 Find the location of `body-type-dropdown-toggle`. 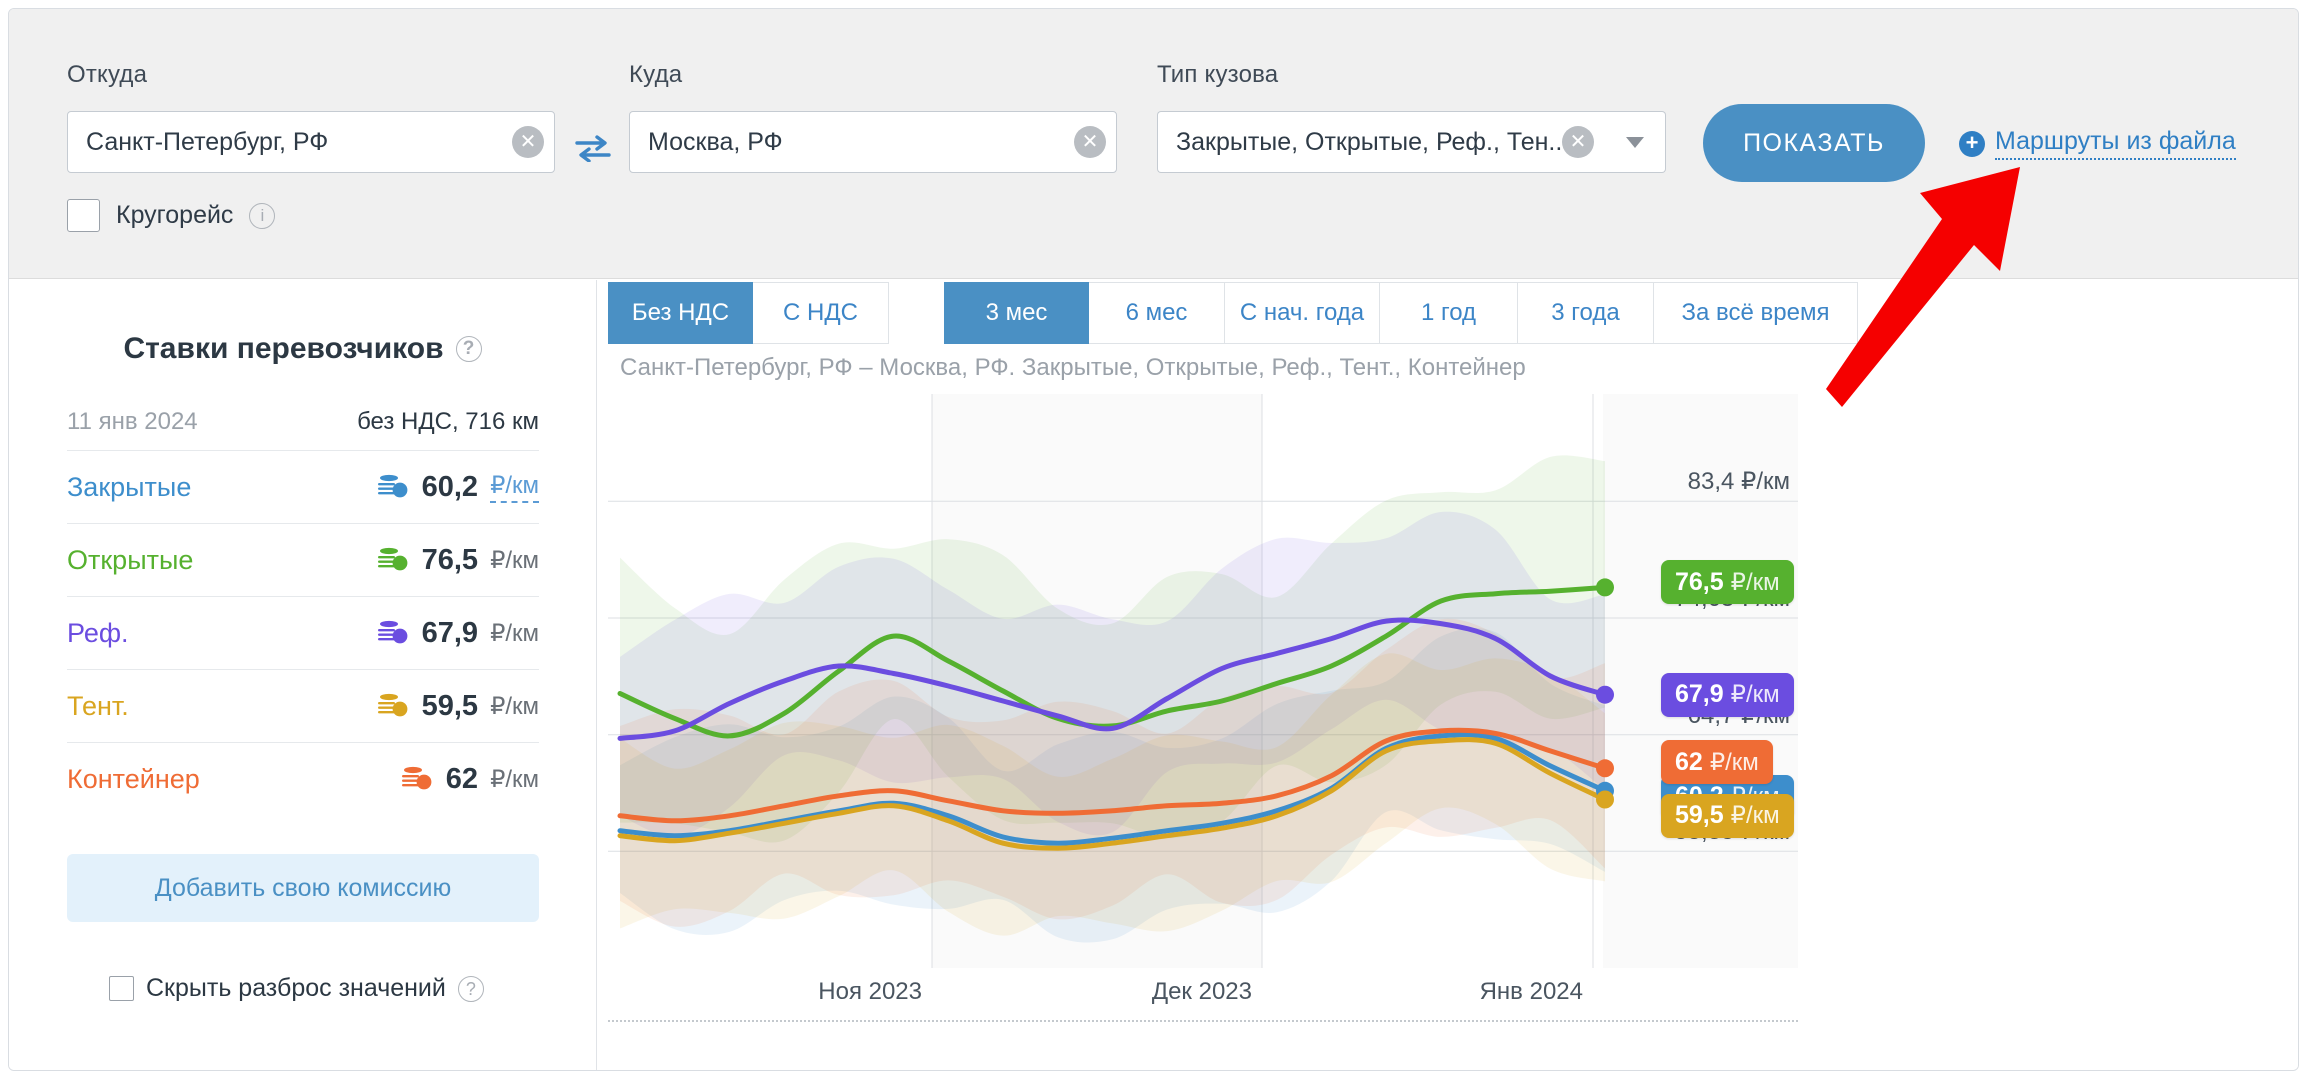

body-type-dropdown-toggle is located at coordinates (1635, 142).